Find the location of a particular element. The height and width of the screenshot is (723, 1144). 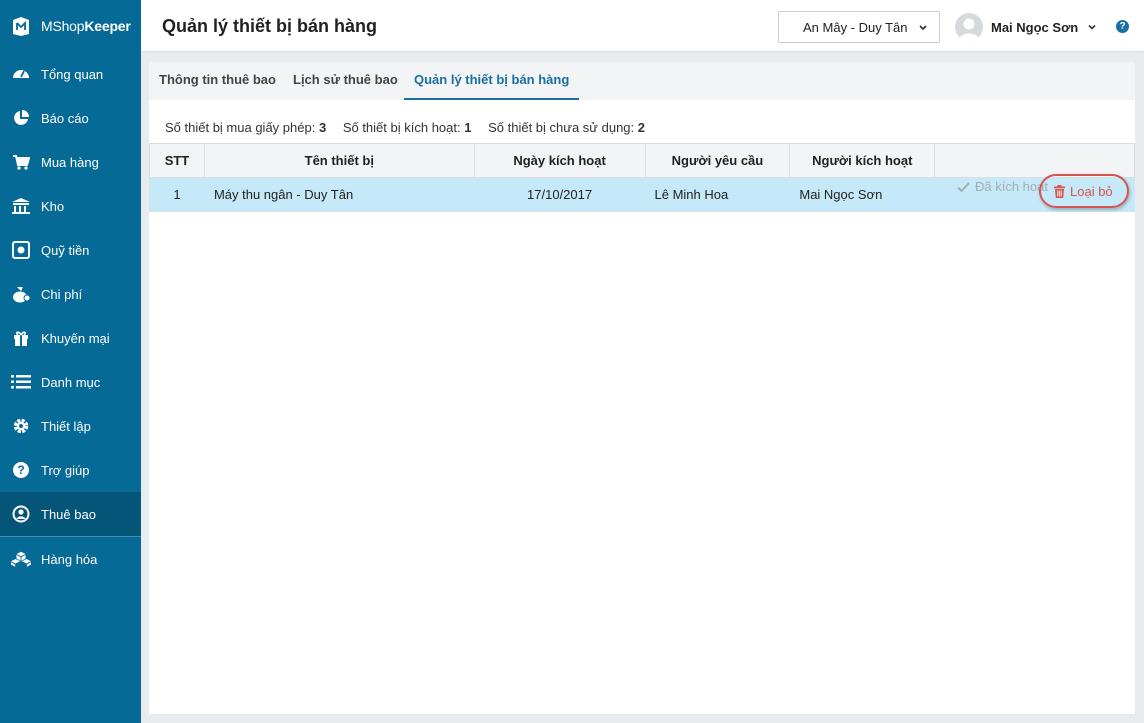

user-icon is located at coordinates (21, 514).